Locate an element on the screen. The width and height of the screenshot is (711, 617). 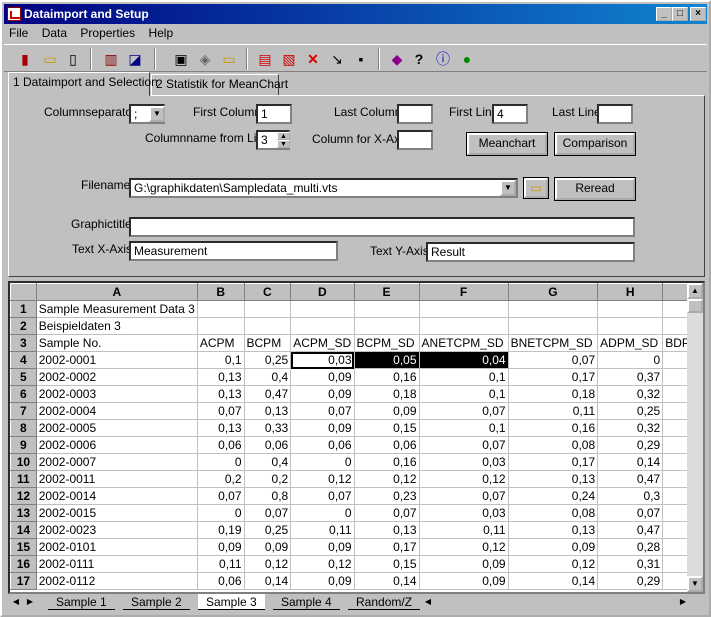
grid-cell: Beispieldaten 3 is located at coordinates (116, 326).